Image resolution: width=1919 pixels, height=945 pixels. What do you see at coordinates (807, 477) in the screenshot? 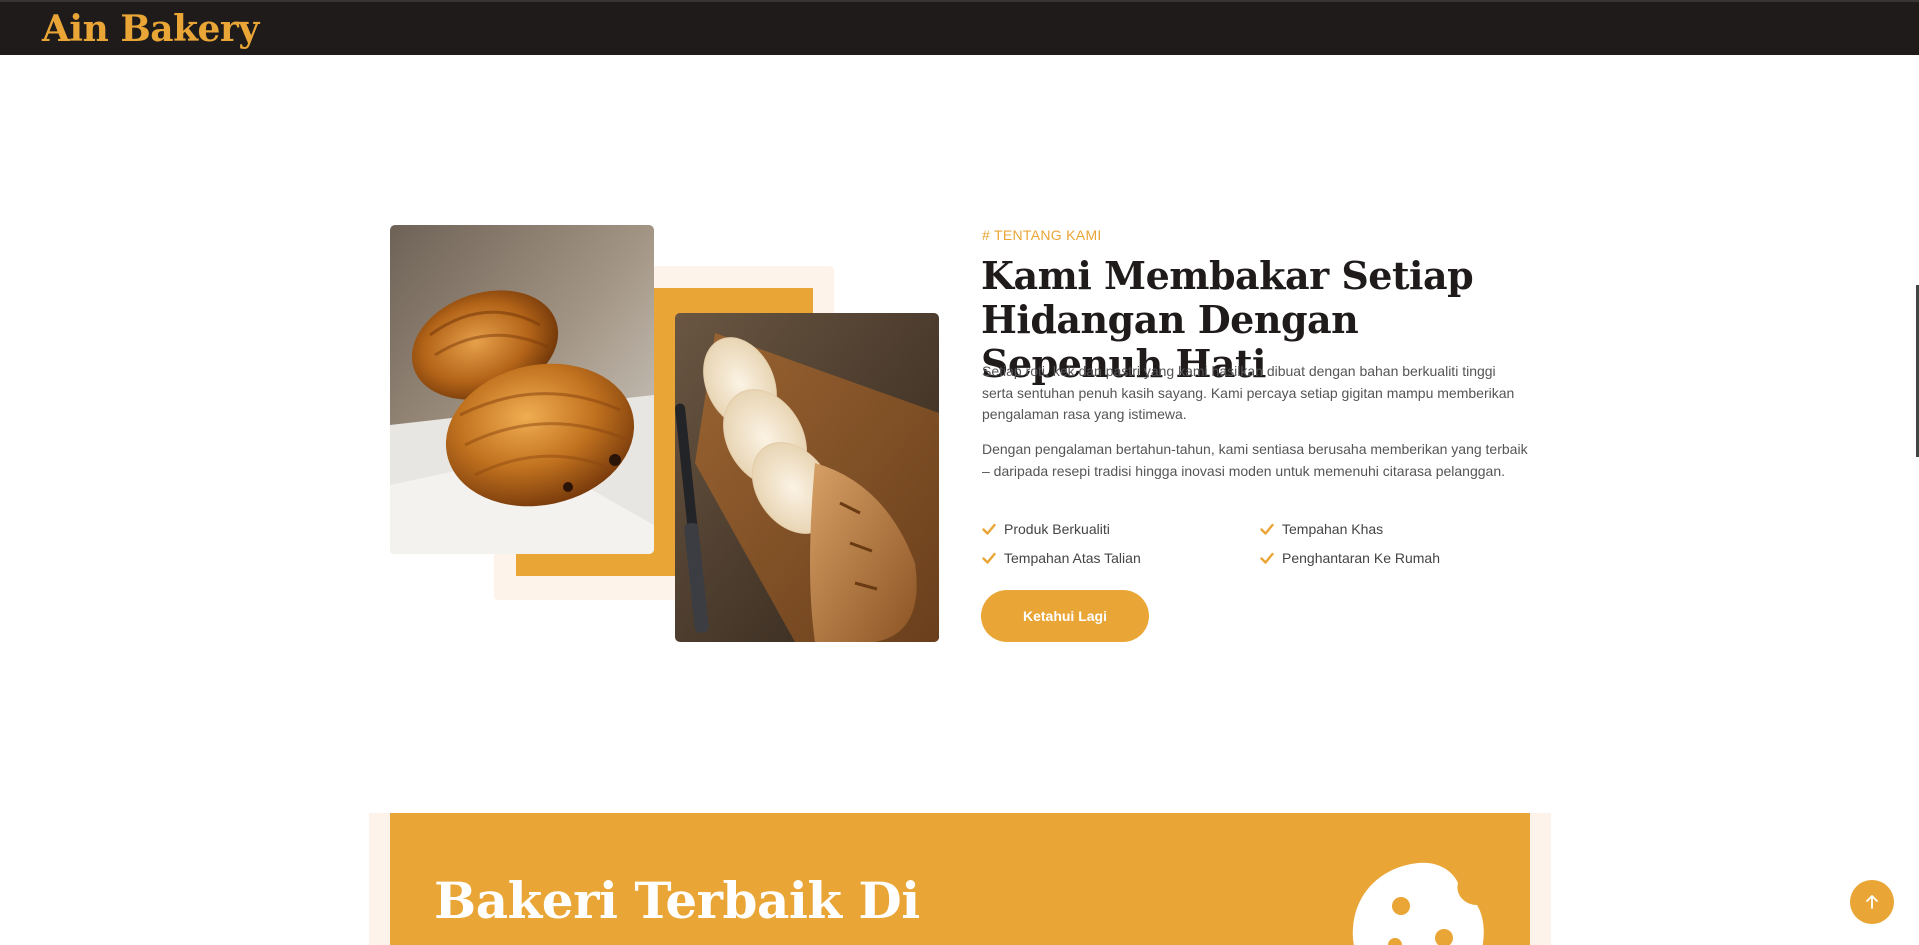
I see `sliced-bread-photo` at bounding box center [807, 477].